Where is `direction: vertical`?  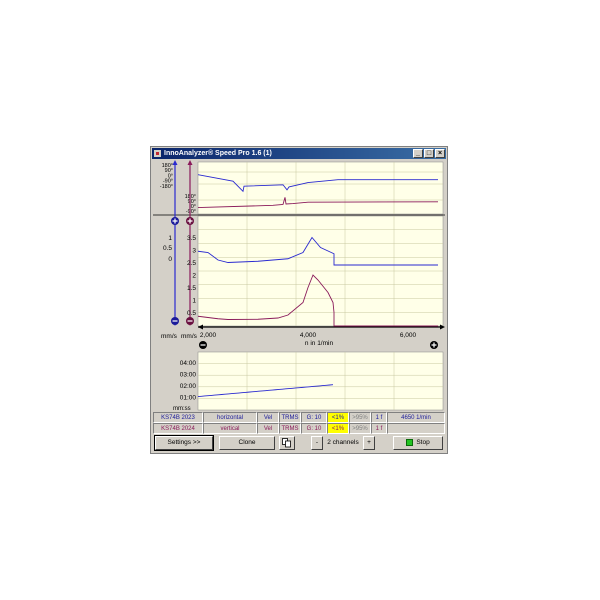
direction: vertical is located at coordinates (230, 428).